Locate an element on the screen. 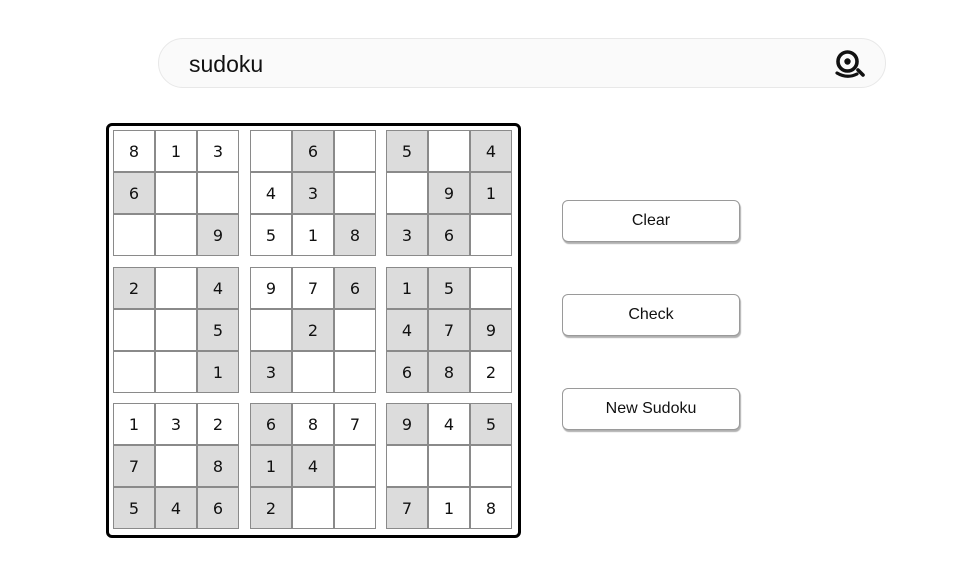 The height and width of the screenshot is (562, 972). sudoku-block: 945718 is located at coordinates (449, 466).